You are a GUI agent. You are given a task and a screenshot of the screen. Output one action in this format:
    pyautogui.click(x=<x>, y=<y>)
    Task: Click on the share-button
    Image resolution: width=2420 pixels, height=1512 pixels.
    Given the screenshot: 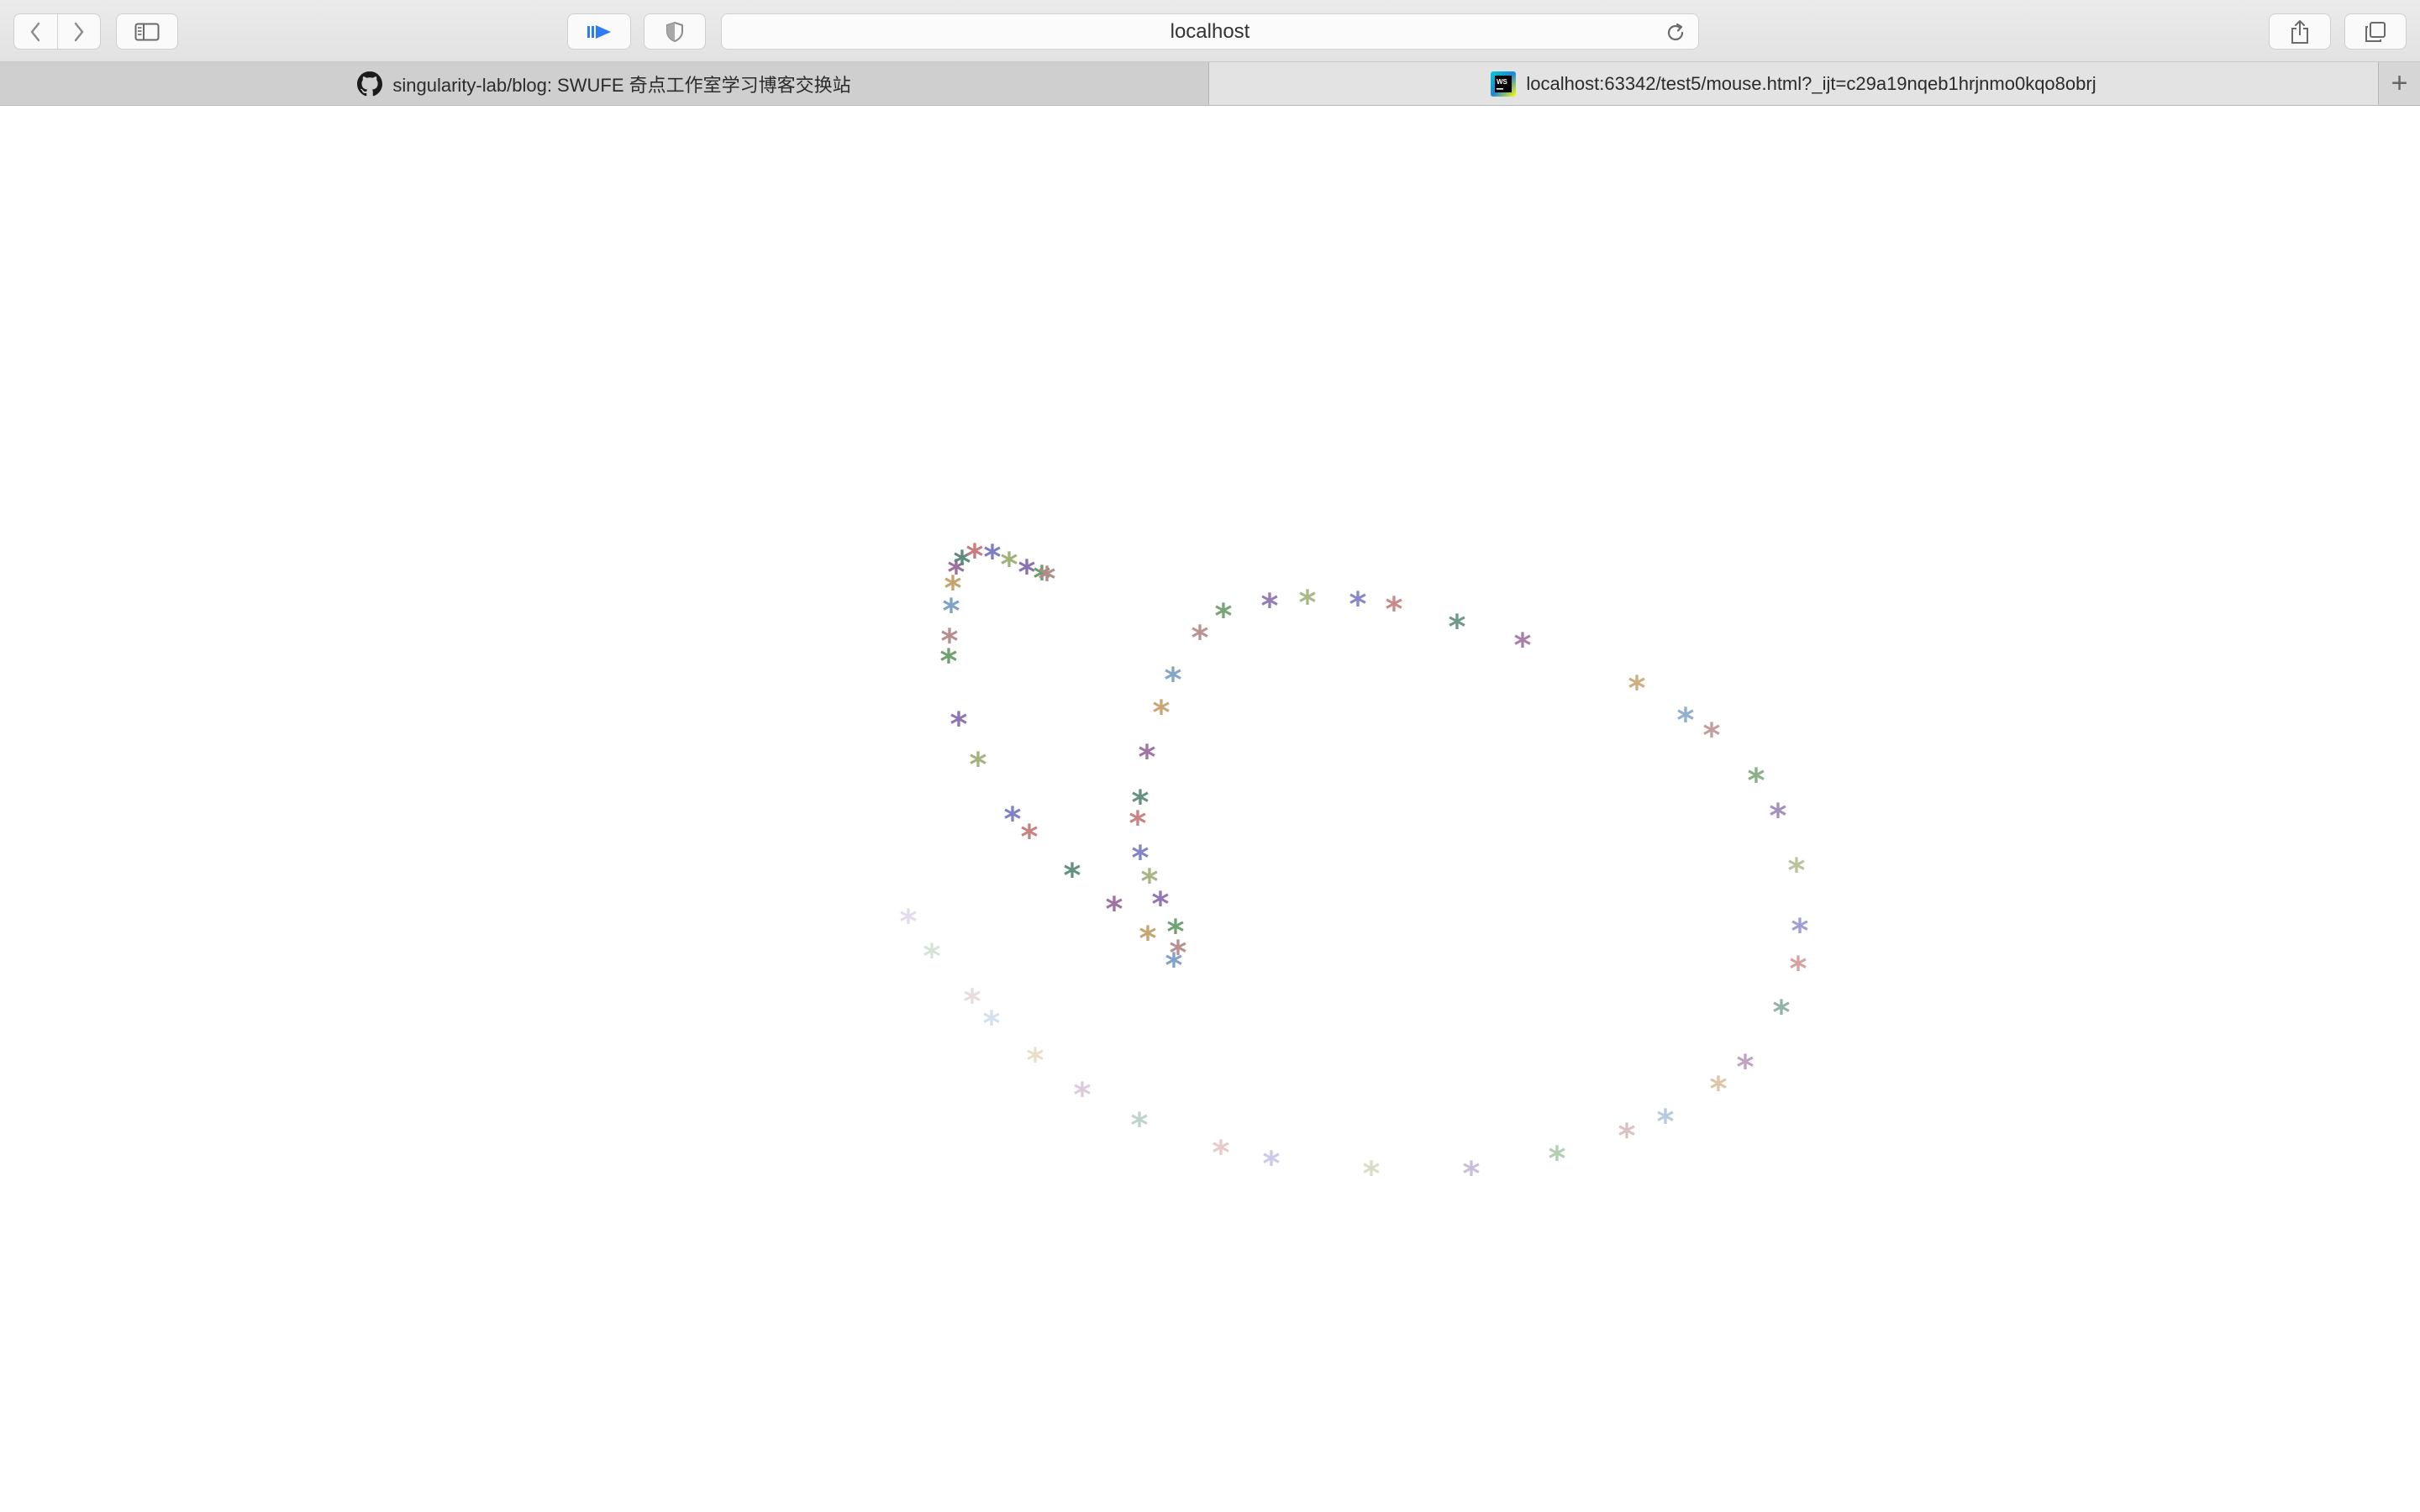 What is the action you would take?
    pyautogui.click(x=2300, y=31)
    